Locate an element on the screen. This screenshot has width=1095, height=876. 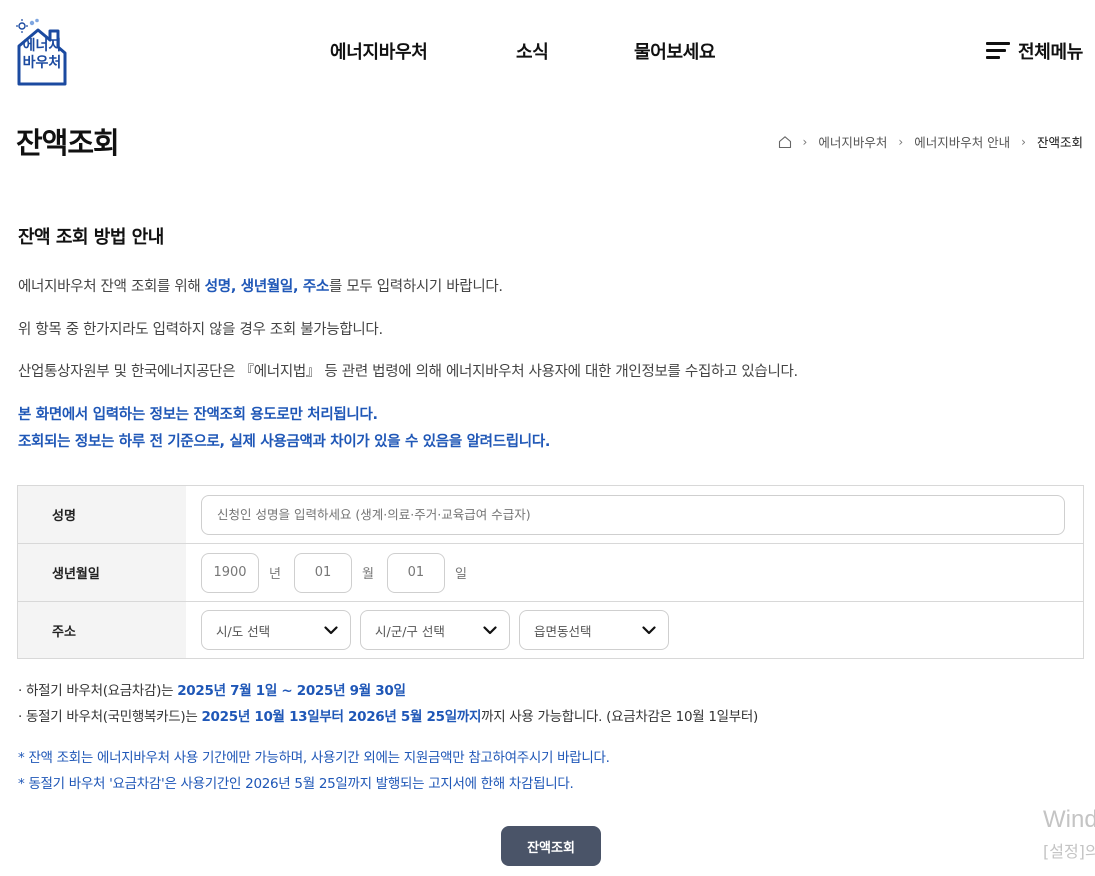
windows-activation-watermark: Wind is located at coordinates (1069, 819).